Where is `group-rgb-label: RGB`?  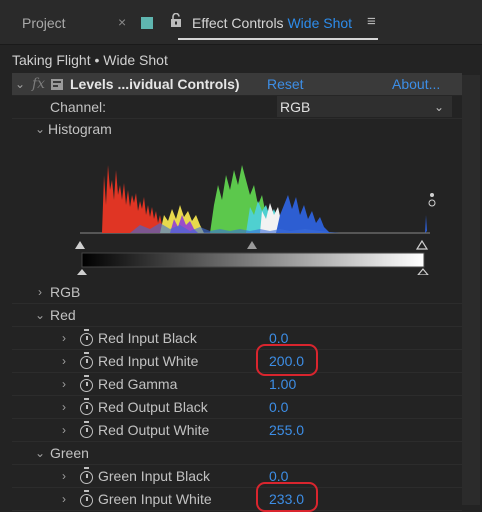
group-rgb-label: RGB is located at coordinates (65, 292).